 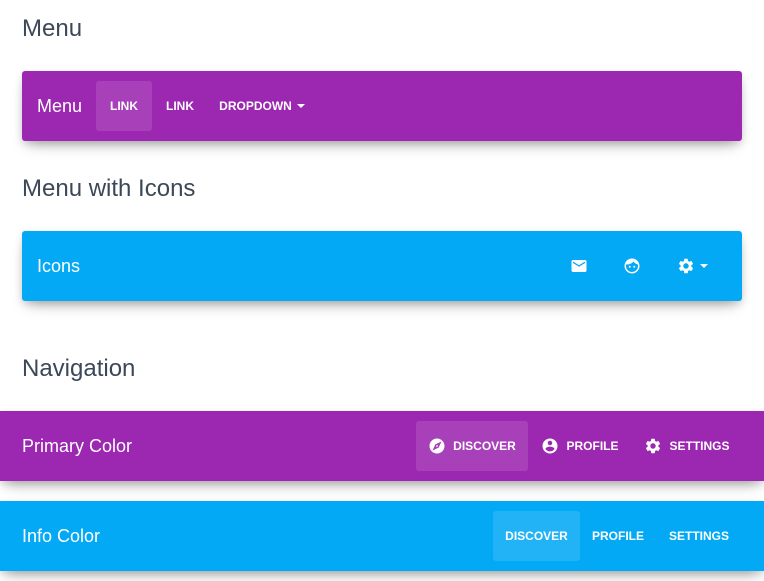 I want to click on menu-navbar: Menu LINK LINK DROPDOWN, so click(x=382, y=106).